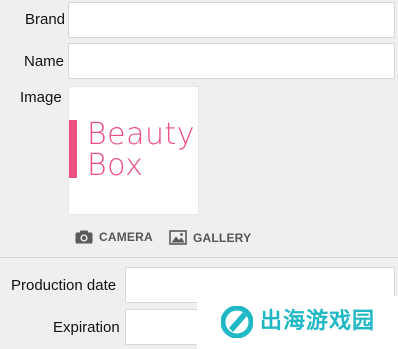  Describe the element at coordinates (318, 321) in the screenshot. I see `watermark-text: 出海游戏园` at that location.